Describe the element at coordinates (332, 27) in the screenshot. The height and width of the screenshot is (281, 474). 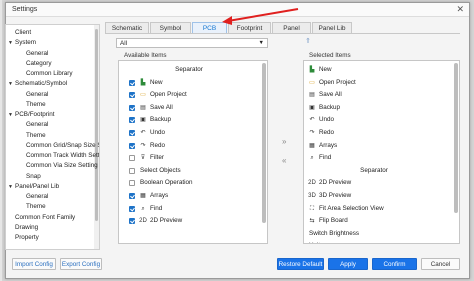
I see `tab-panel-lib: Panel Lib` at that location.